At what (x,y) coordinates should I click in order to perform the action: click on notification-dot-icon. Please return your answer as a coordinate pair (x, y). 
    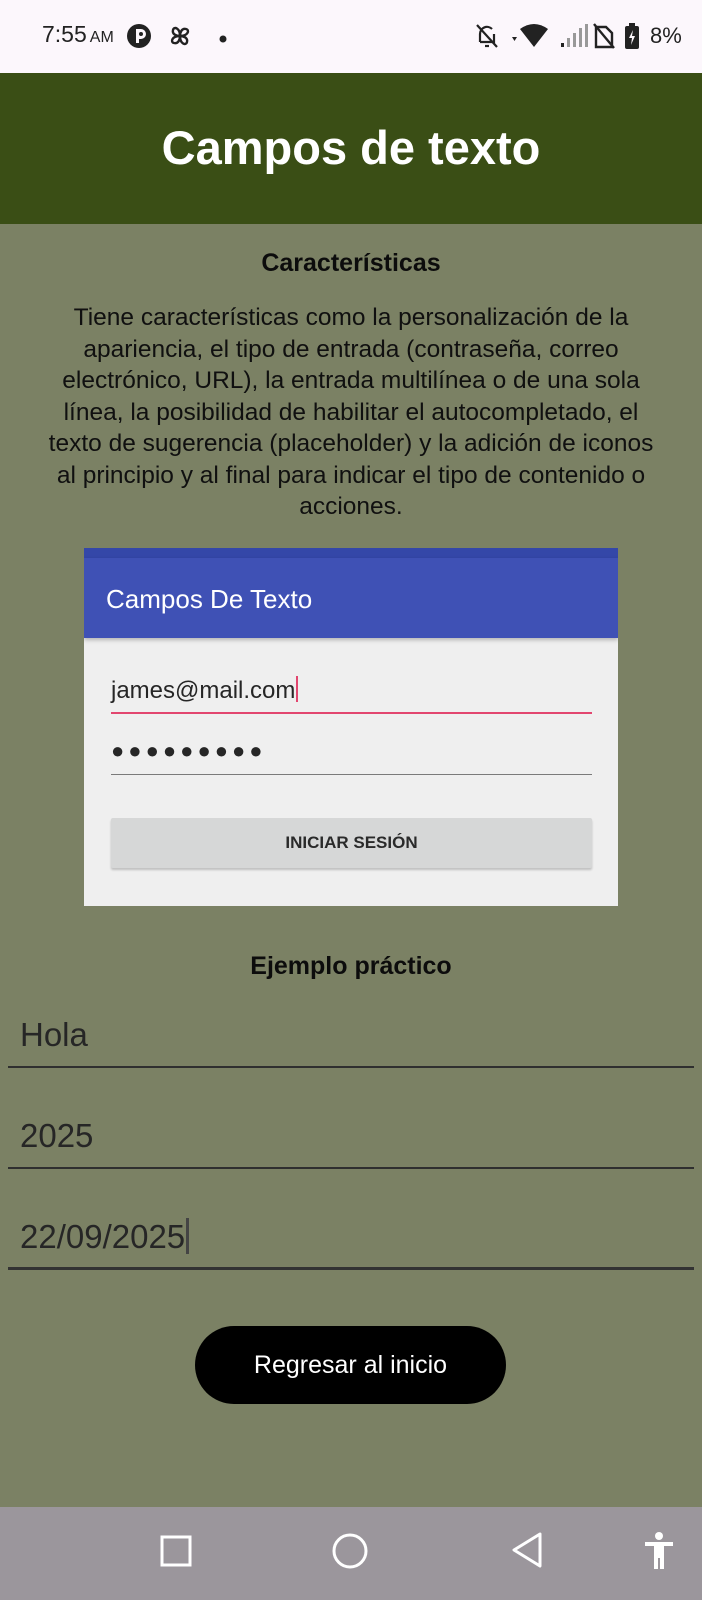
    Looking at the image, I should click on (223, 40).